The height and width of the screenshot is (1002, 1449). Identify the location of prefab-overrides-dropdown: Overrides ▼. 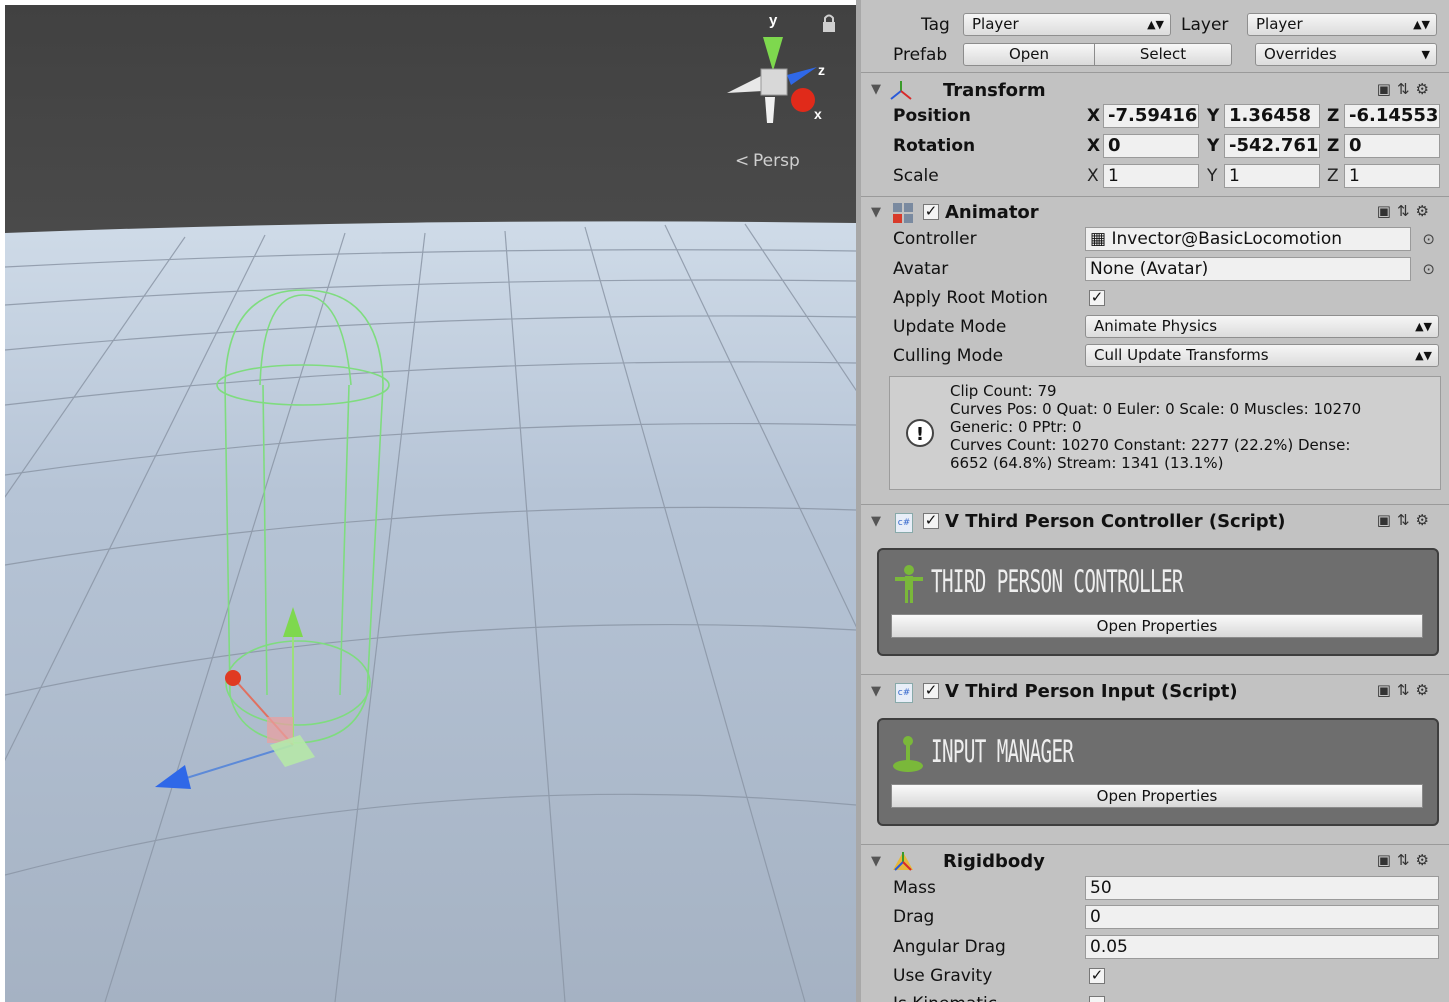
(1346, 54).